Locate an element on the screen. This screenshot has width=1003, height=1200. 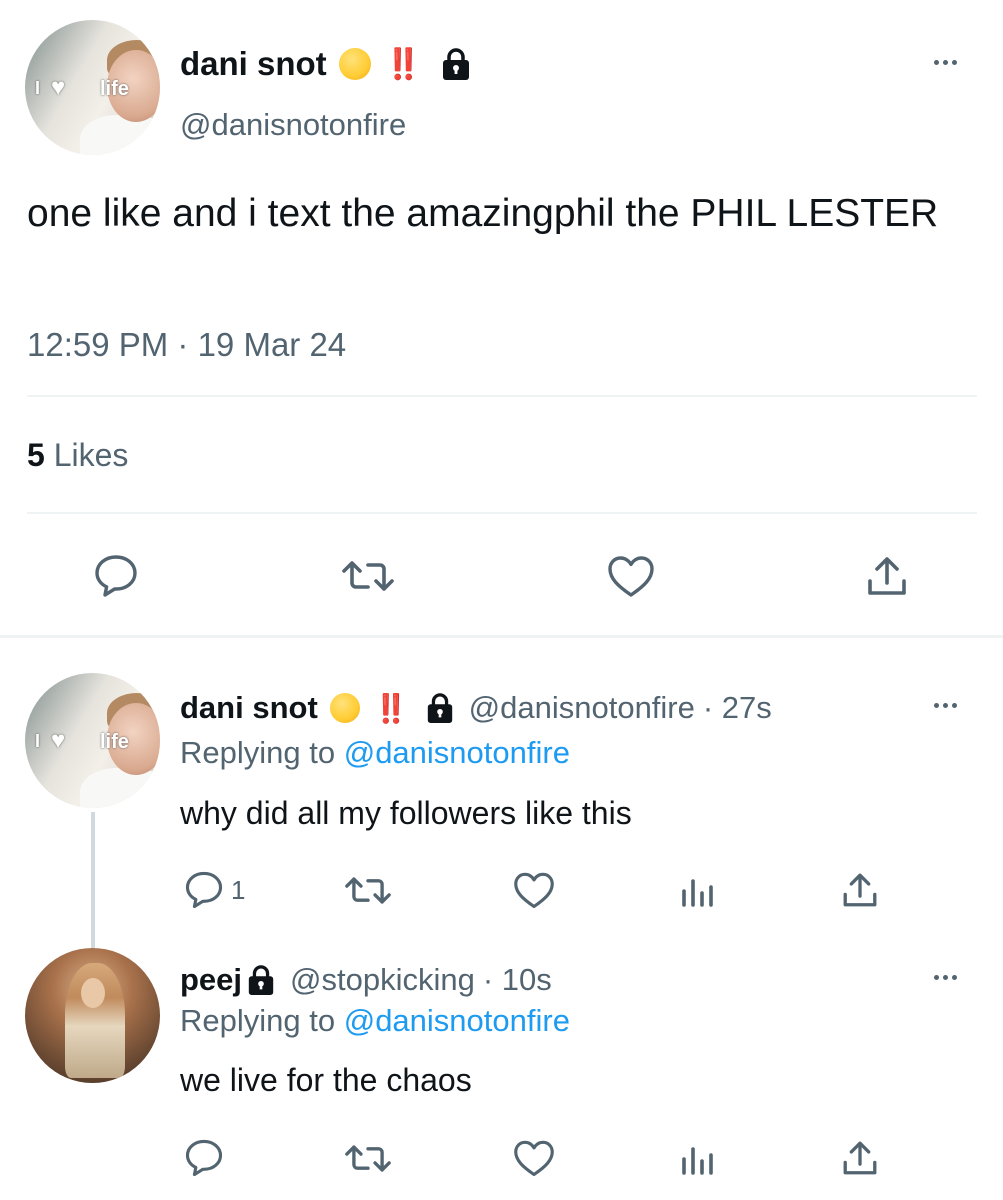
author-name-row: dani snot ‼️ @danisnotonfire · 27s is located at coordinates (476, 708).